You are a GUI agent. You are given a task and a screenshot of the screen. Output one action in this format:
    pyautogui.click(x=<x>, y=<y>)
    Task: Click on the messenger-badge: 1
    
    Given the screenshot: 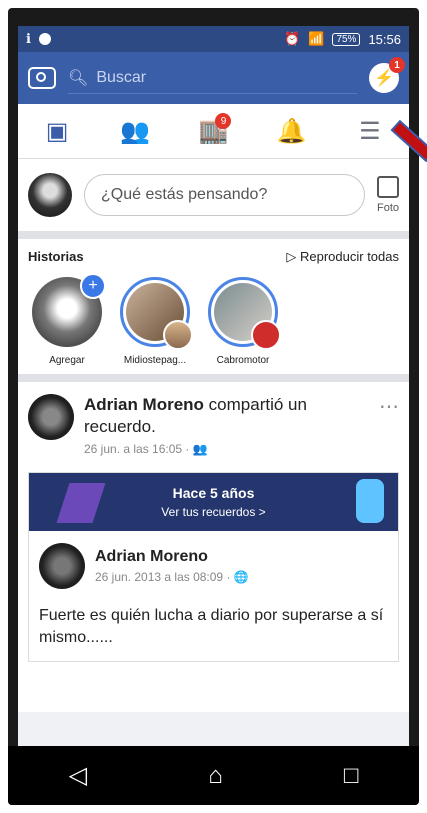 What is the action you would take?
    pyautogui.click(x=397, y=65)
    